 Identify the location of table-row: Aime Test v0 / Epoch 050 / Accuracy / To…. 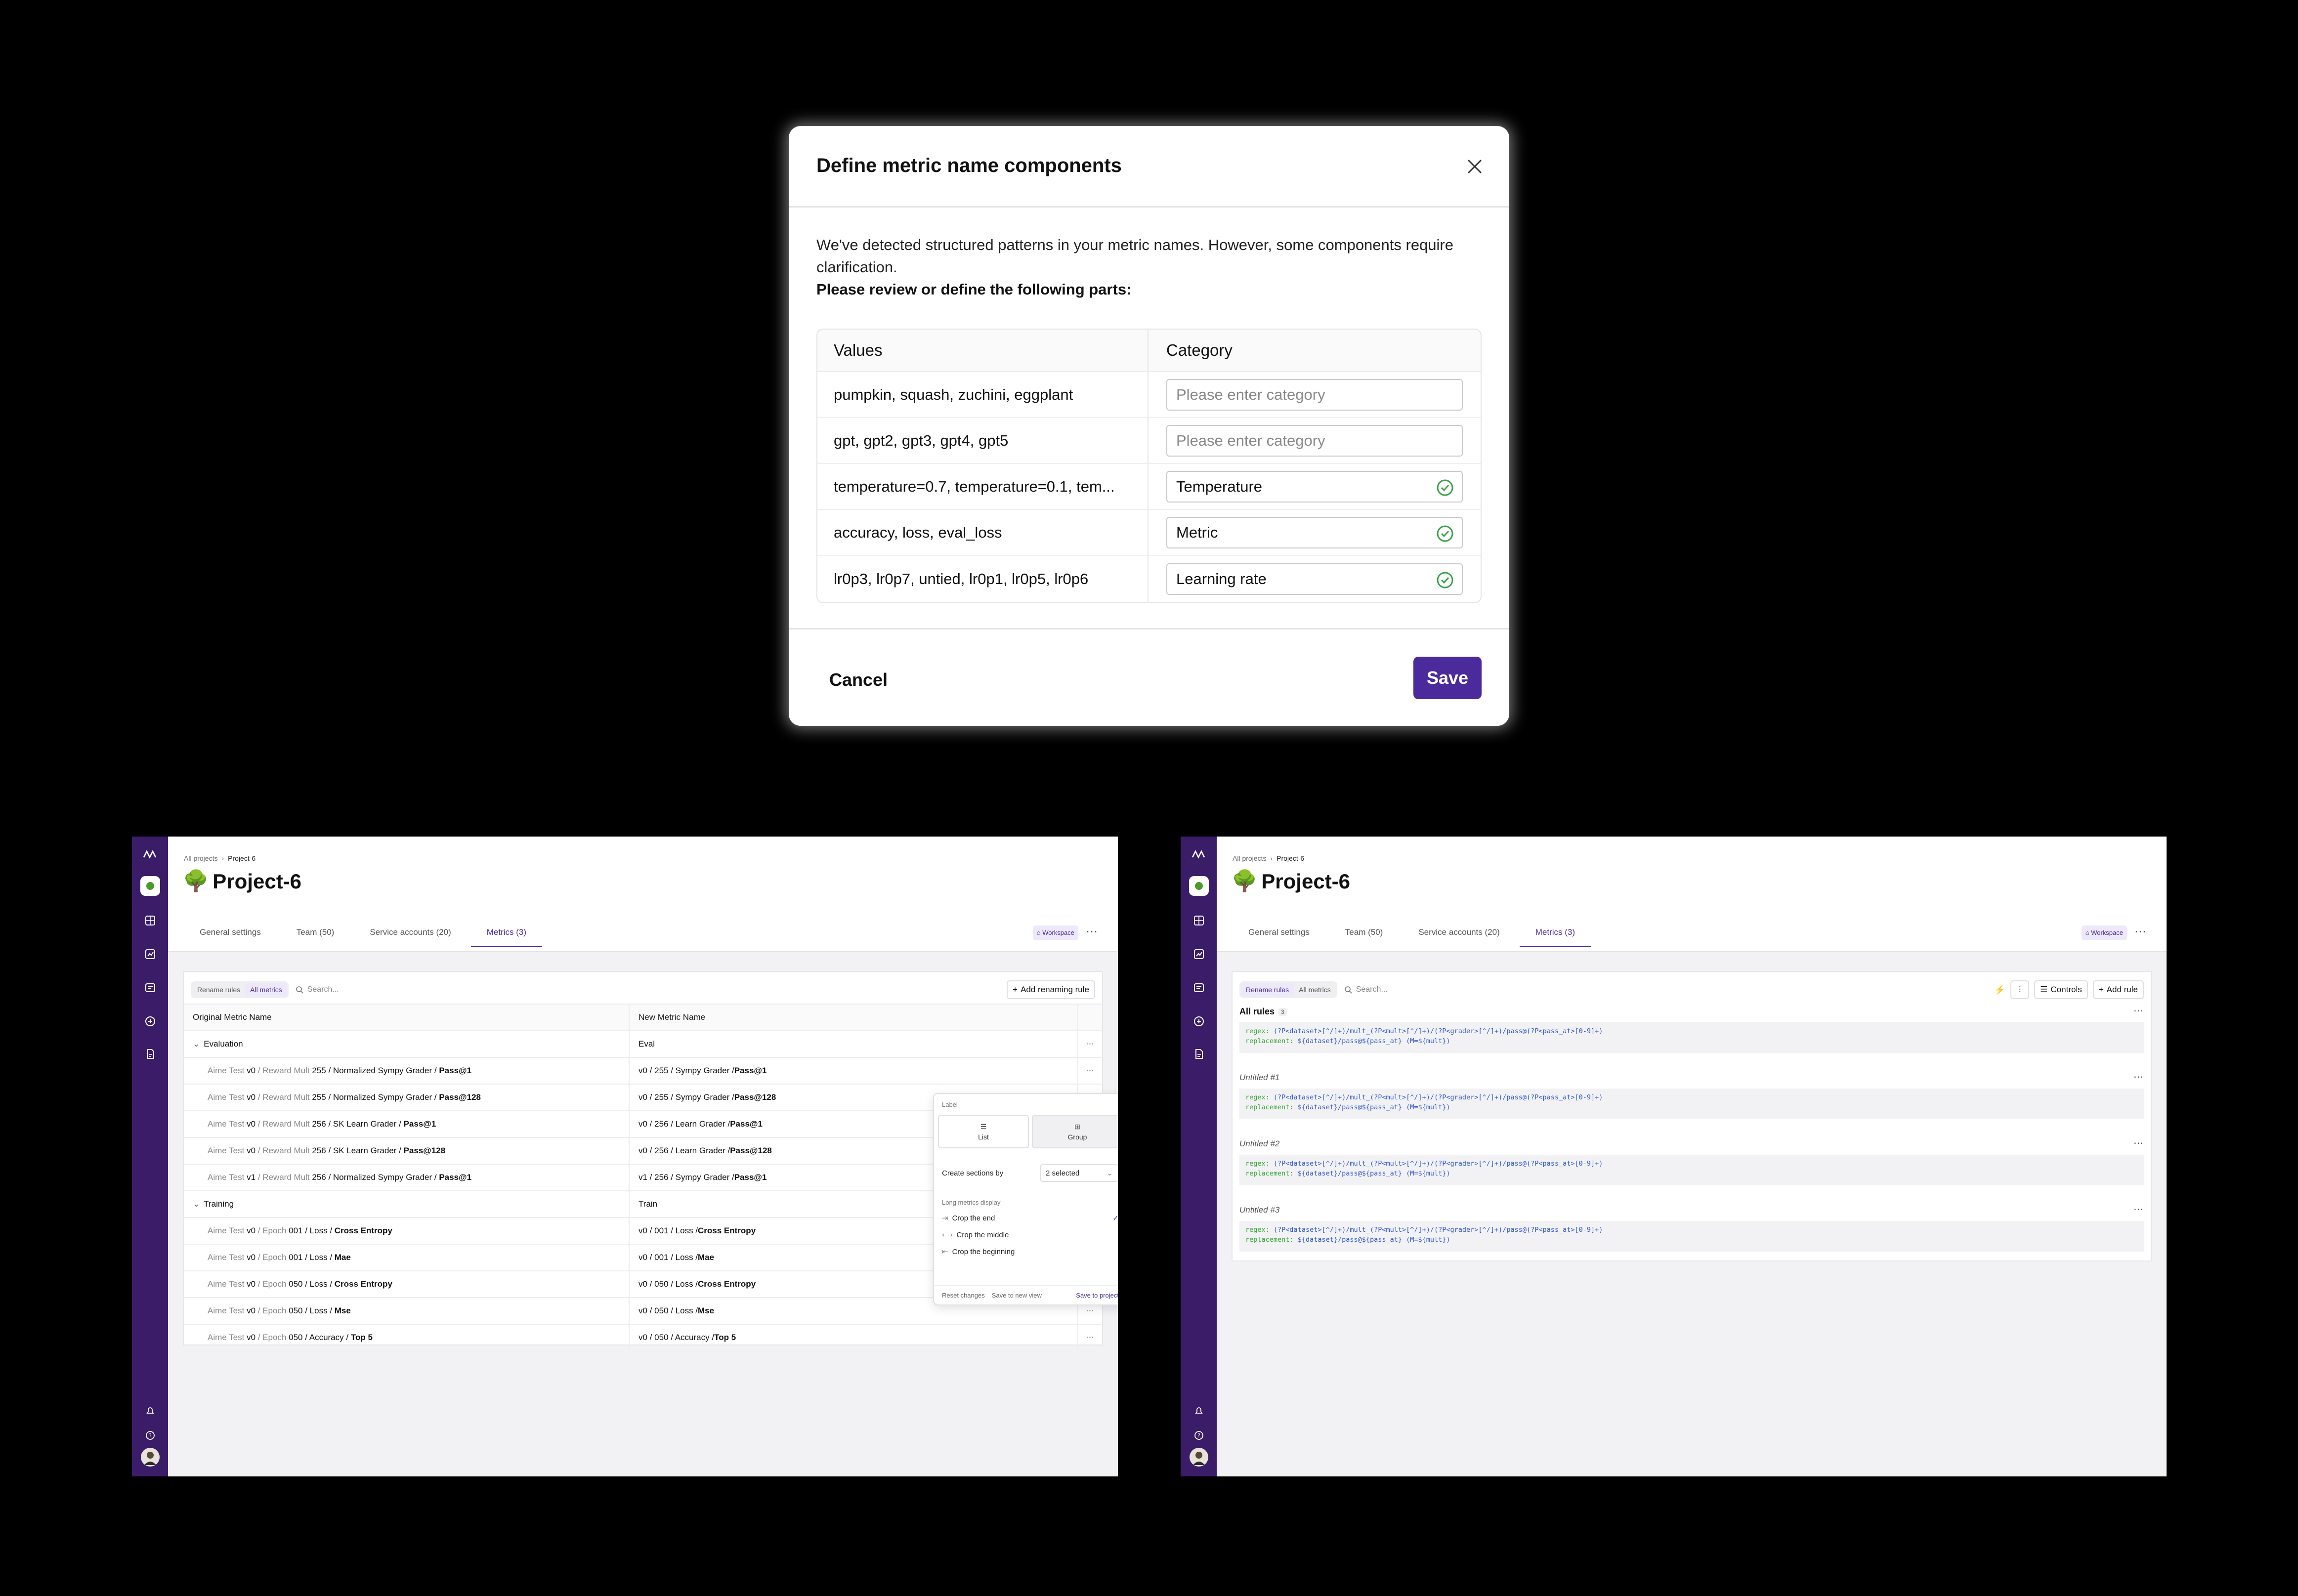
(643, 1337).